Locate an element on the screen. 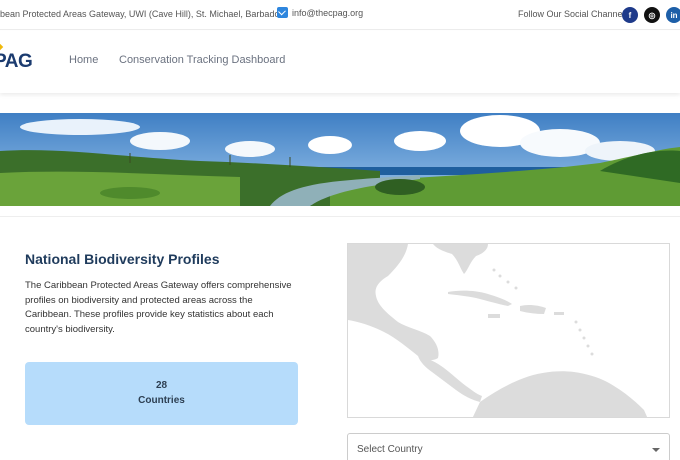 This screenshot has height=460, width=680. email-contact: info@thecpag.org is located at coordinates (320, 12).